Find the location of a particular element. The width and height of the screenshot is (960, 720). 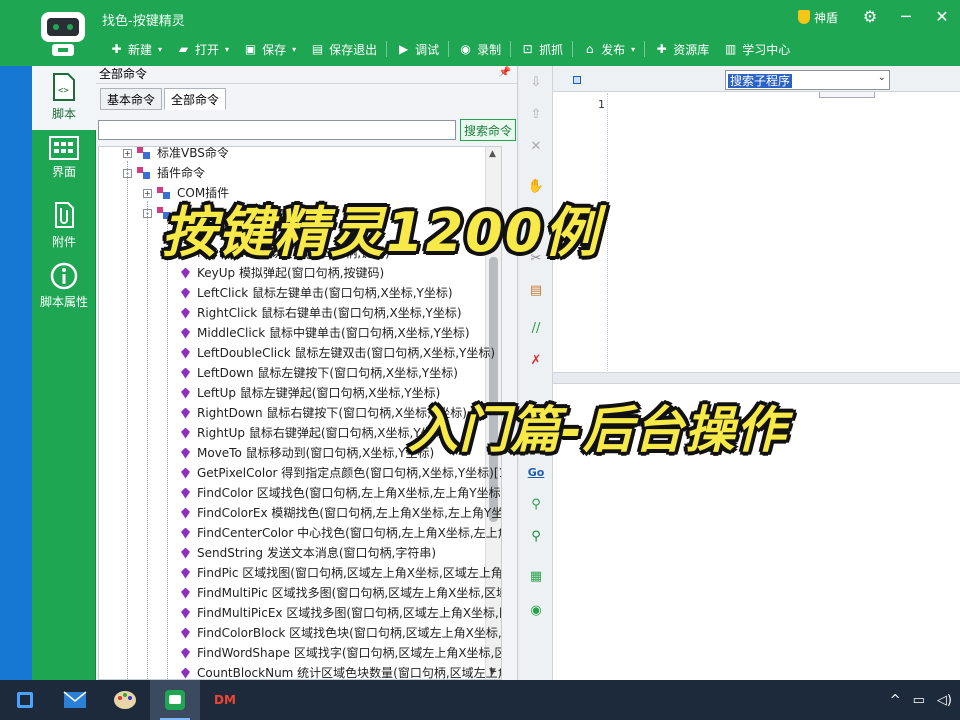

command-item: FindColor 区域找色(窗口句柄,左上角X坐标,左上角Y坐标, is located at coordinates (341, 493).